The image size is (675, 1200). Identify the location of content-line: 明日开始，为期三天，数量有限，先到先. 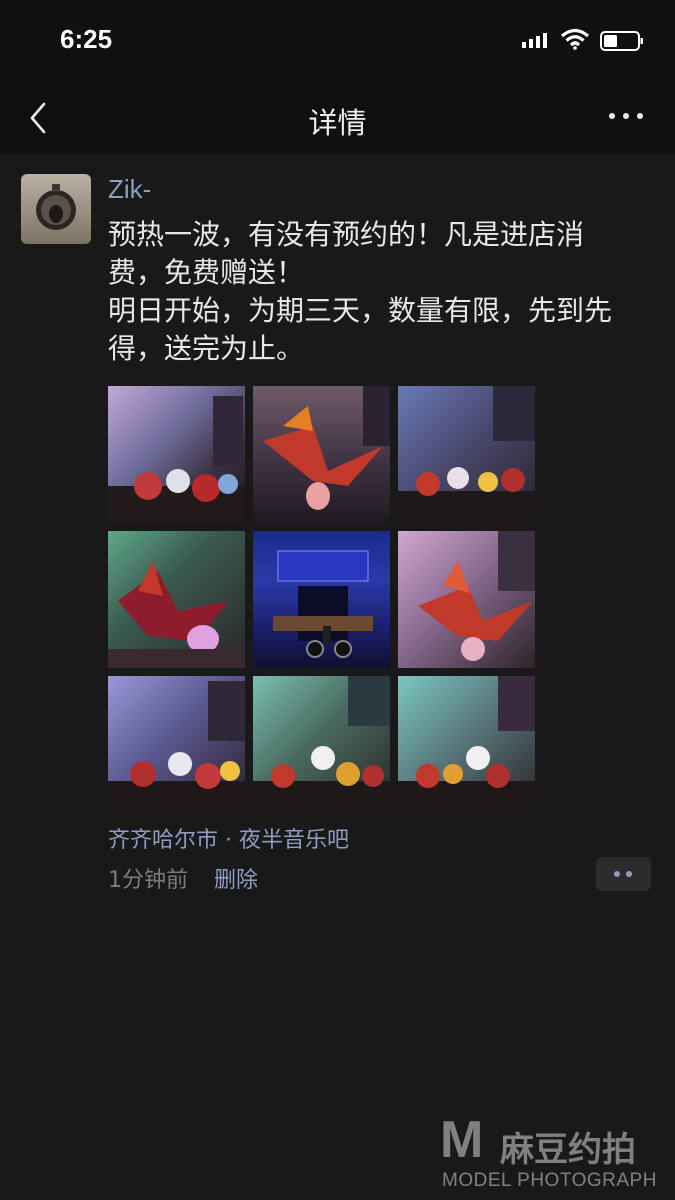
(360, 310).